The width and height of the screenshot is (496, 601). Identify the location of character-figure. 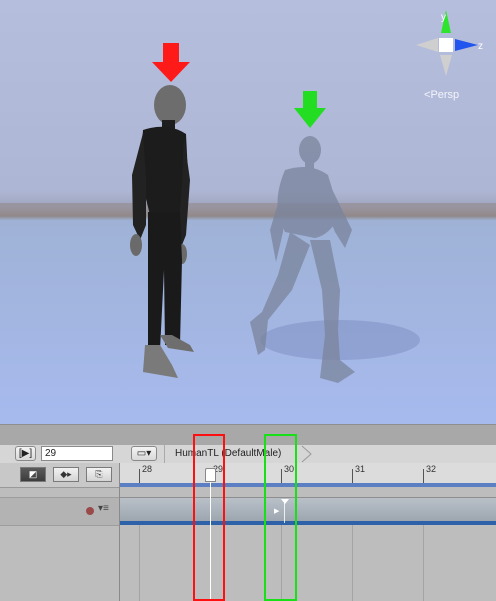
(162, 231).